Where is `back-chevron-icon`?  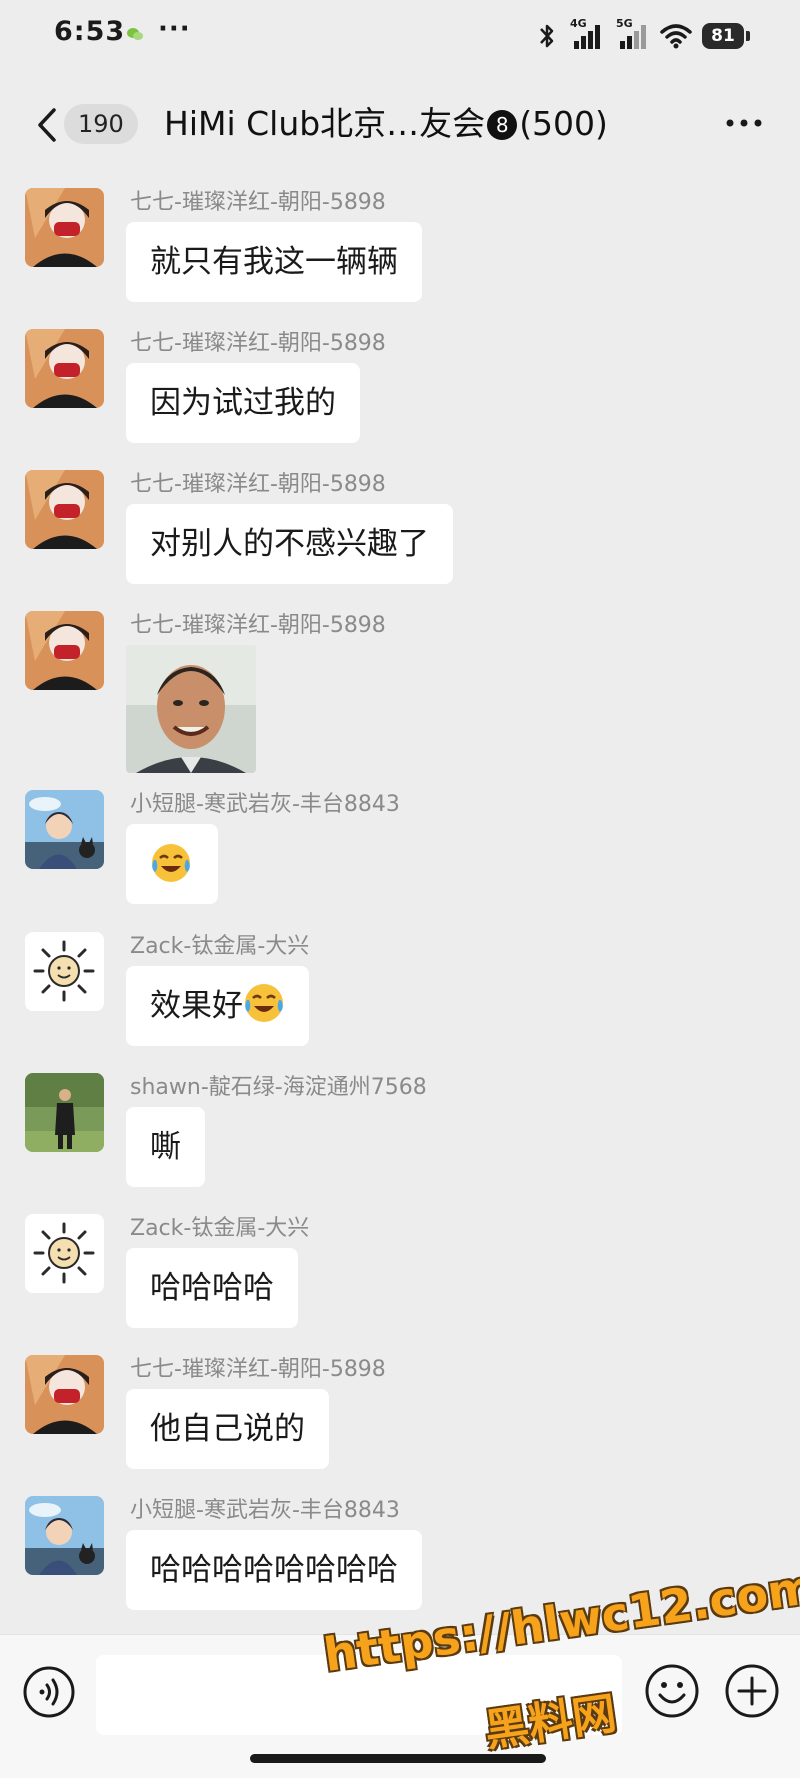 back-chevron-icon is located at coordinates (47, 125).